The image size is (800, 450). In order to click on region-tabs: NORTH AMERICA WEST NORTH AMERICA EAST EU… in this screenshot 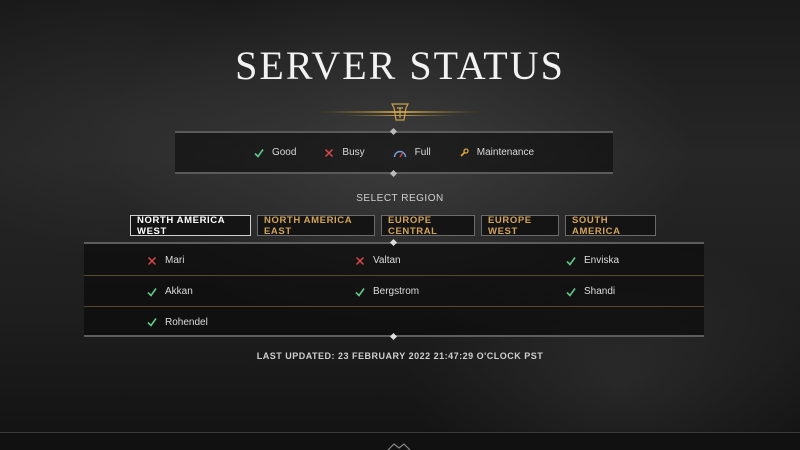, I will do `click(393, 226)`.